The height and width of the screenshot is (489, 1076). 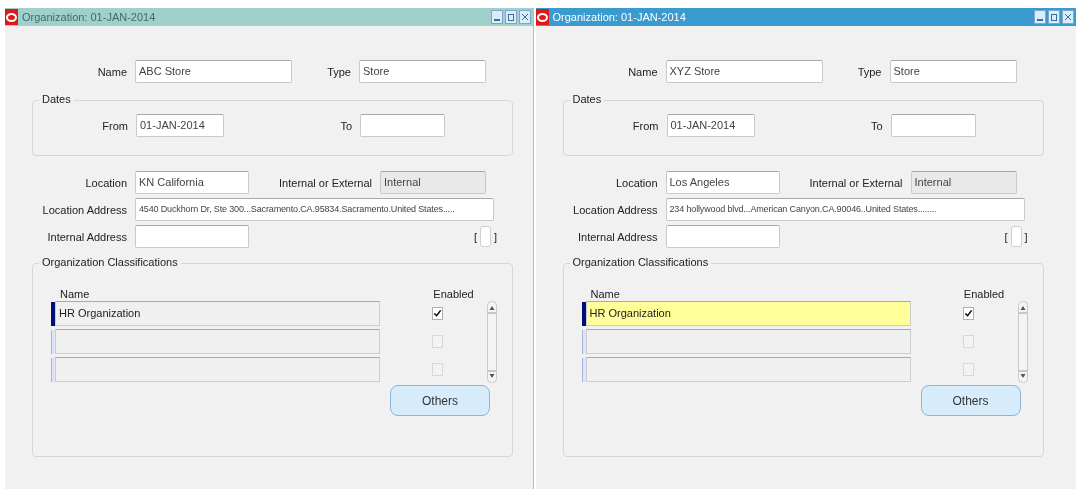 What do you see at coordinates (213, 71) in the screenshot?
I see `name-field: ABC Store` at bounding box center [213, 71].